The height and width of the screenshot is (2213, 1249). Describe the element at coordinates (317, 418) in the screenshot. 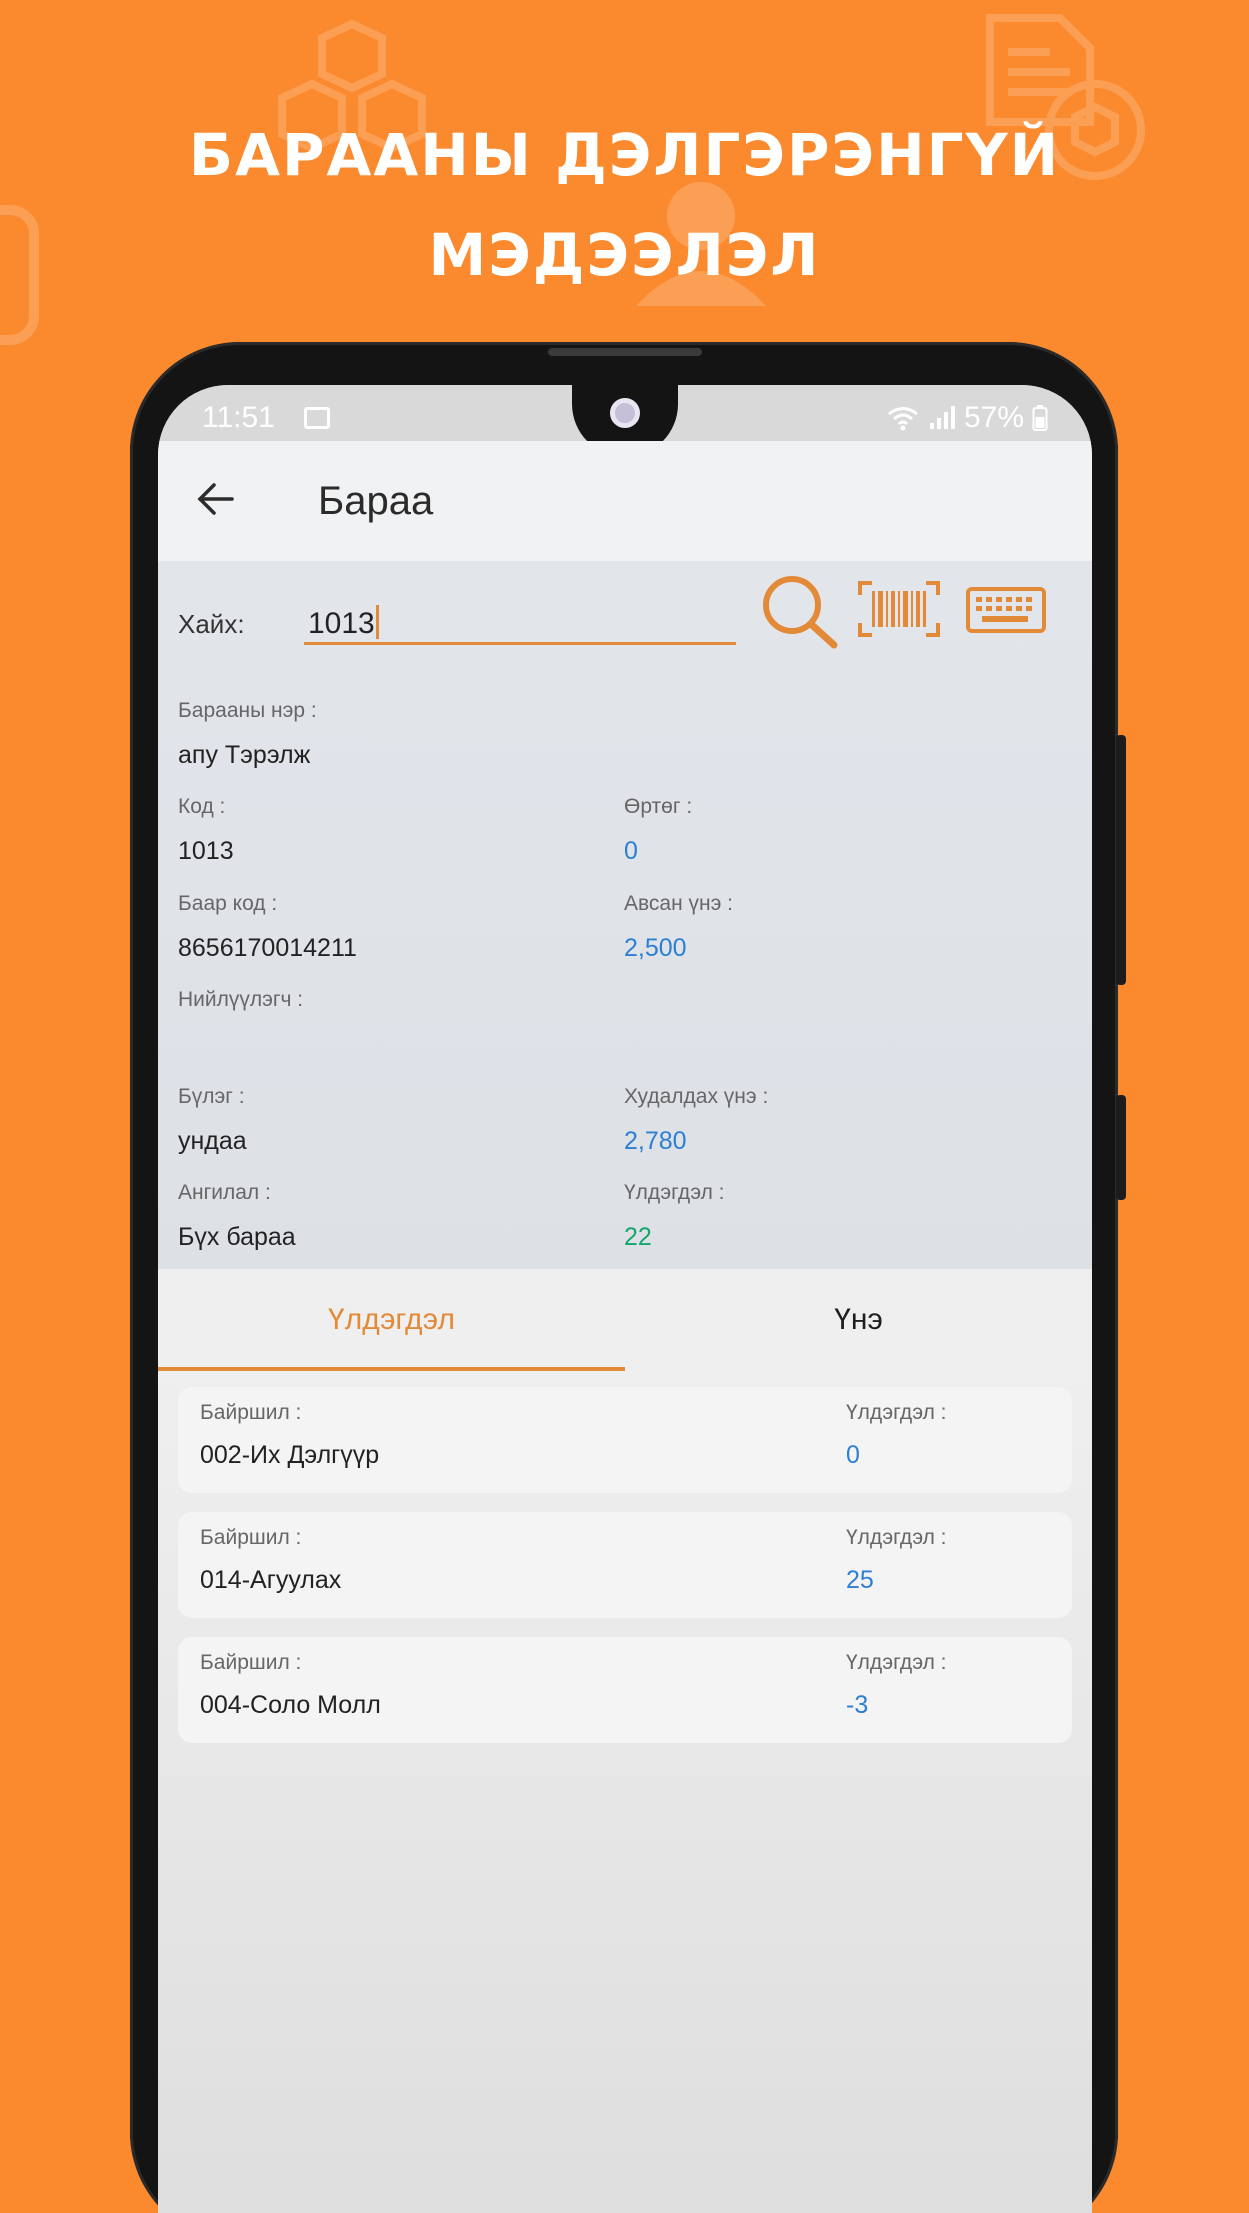

I see `gallery-icon` at that location.